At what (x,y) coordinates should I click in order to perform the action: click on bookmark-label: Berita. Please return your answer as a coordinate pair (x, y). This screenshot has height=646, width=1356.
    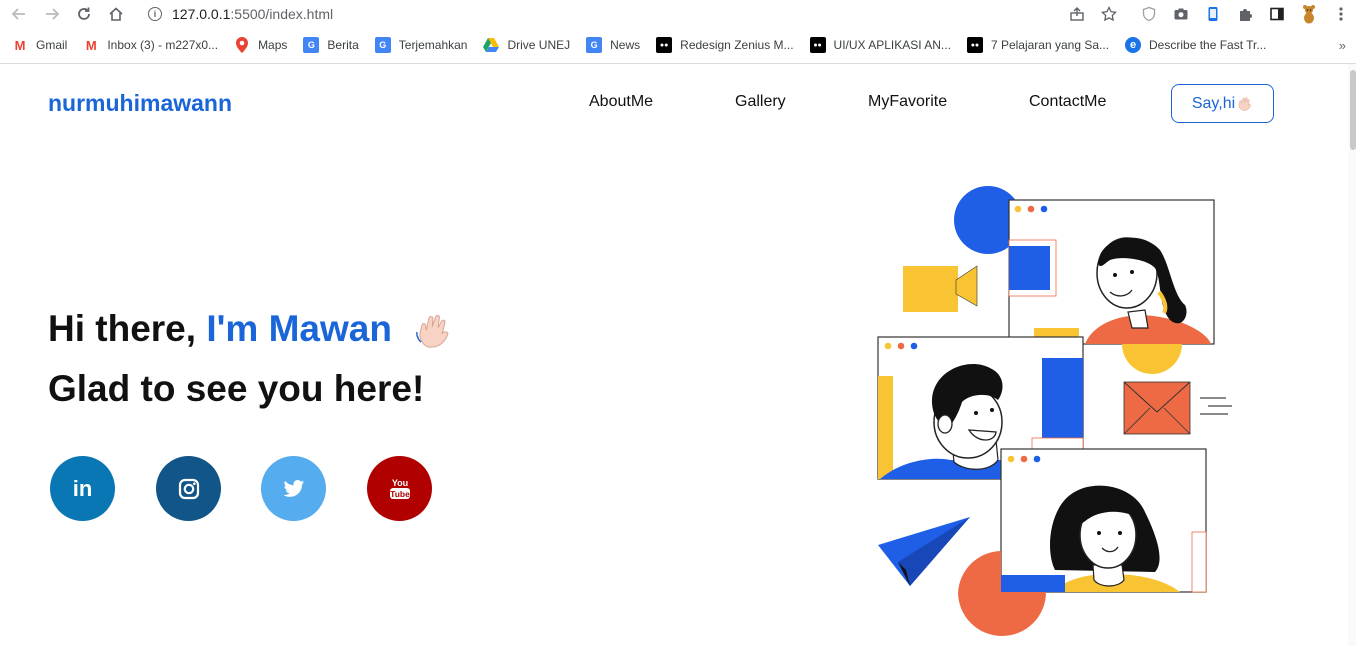
    Looking at the image, I should click on (343, 45).